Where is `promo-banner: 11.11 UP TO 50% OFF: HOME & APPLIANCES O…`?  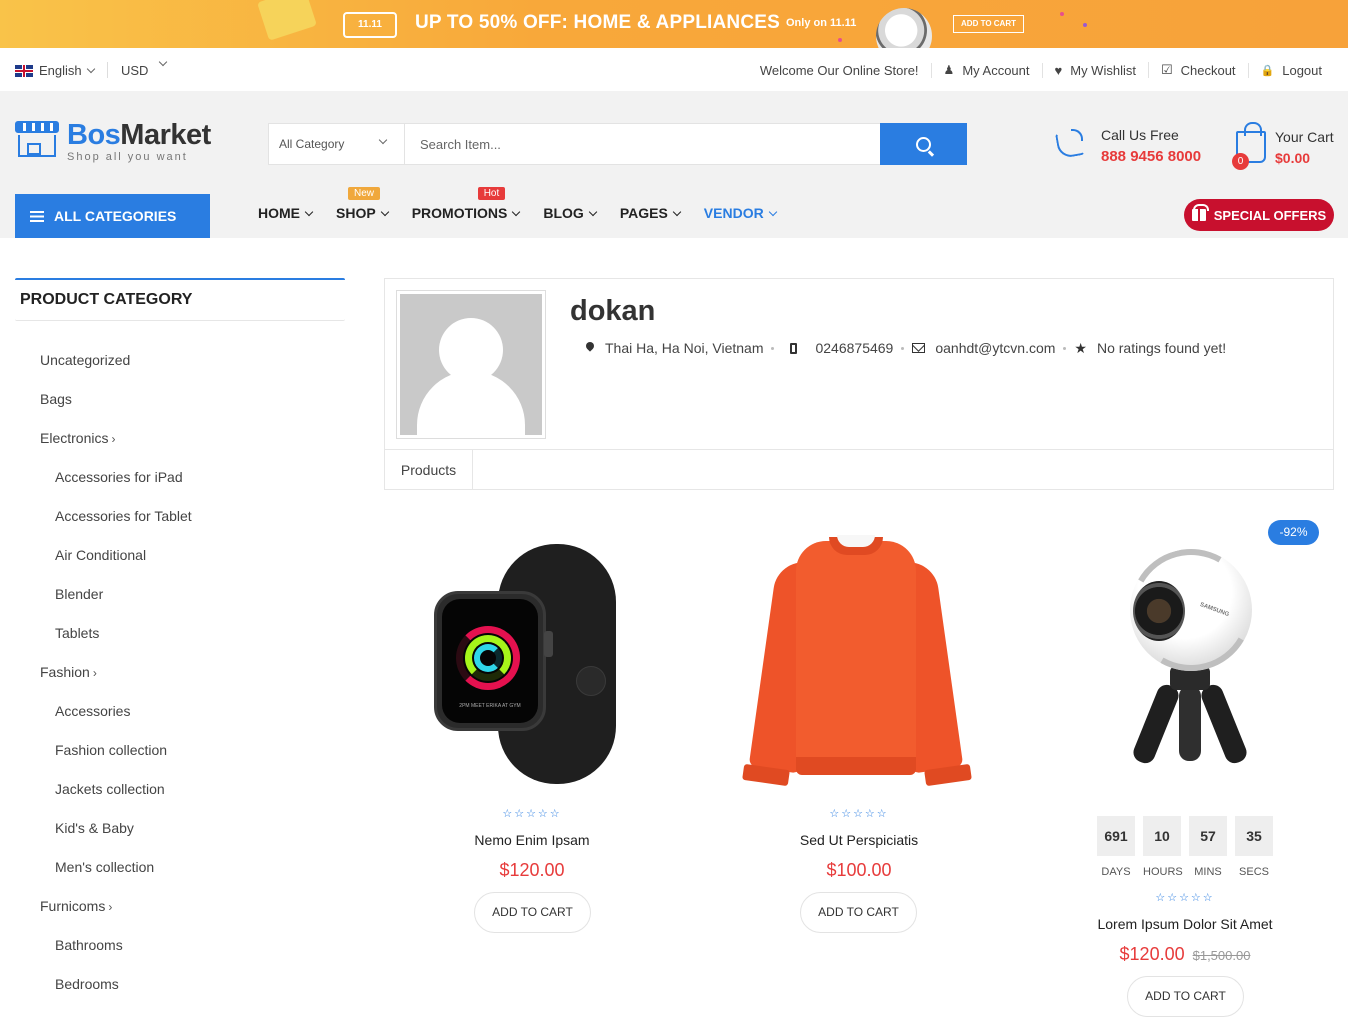 promo-banner: 11.11 UP TO 50% OFF: HOME & APPLIANCES O… is located at coordinates (674, 24).